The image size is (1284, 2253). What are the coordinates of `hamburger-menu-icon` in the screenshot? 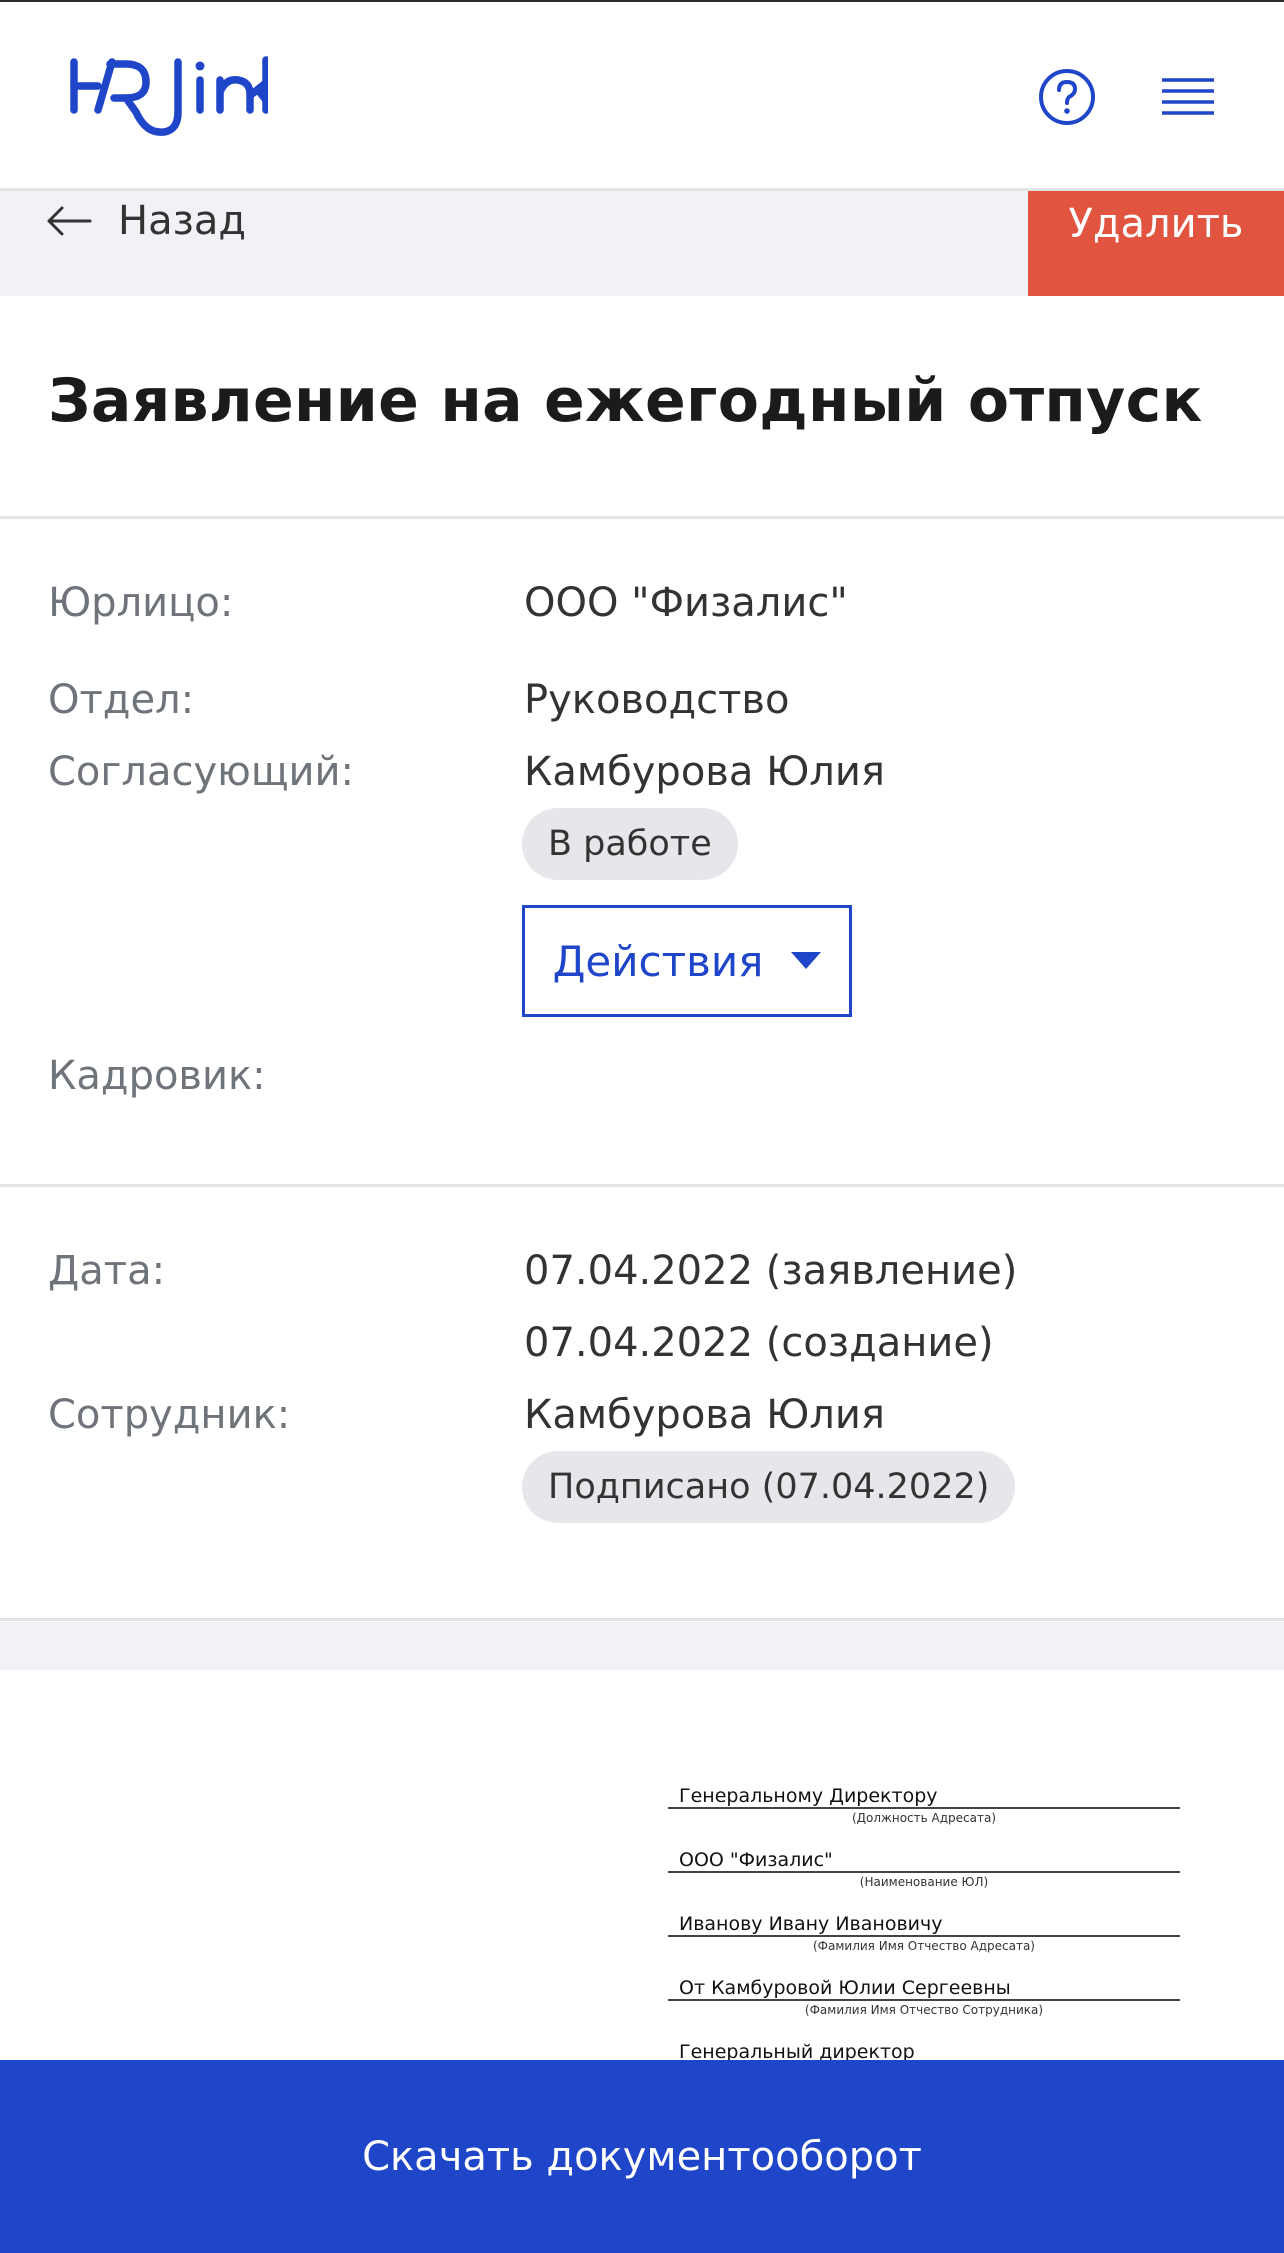 It's located at (1188, 97).